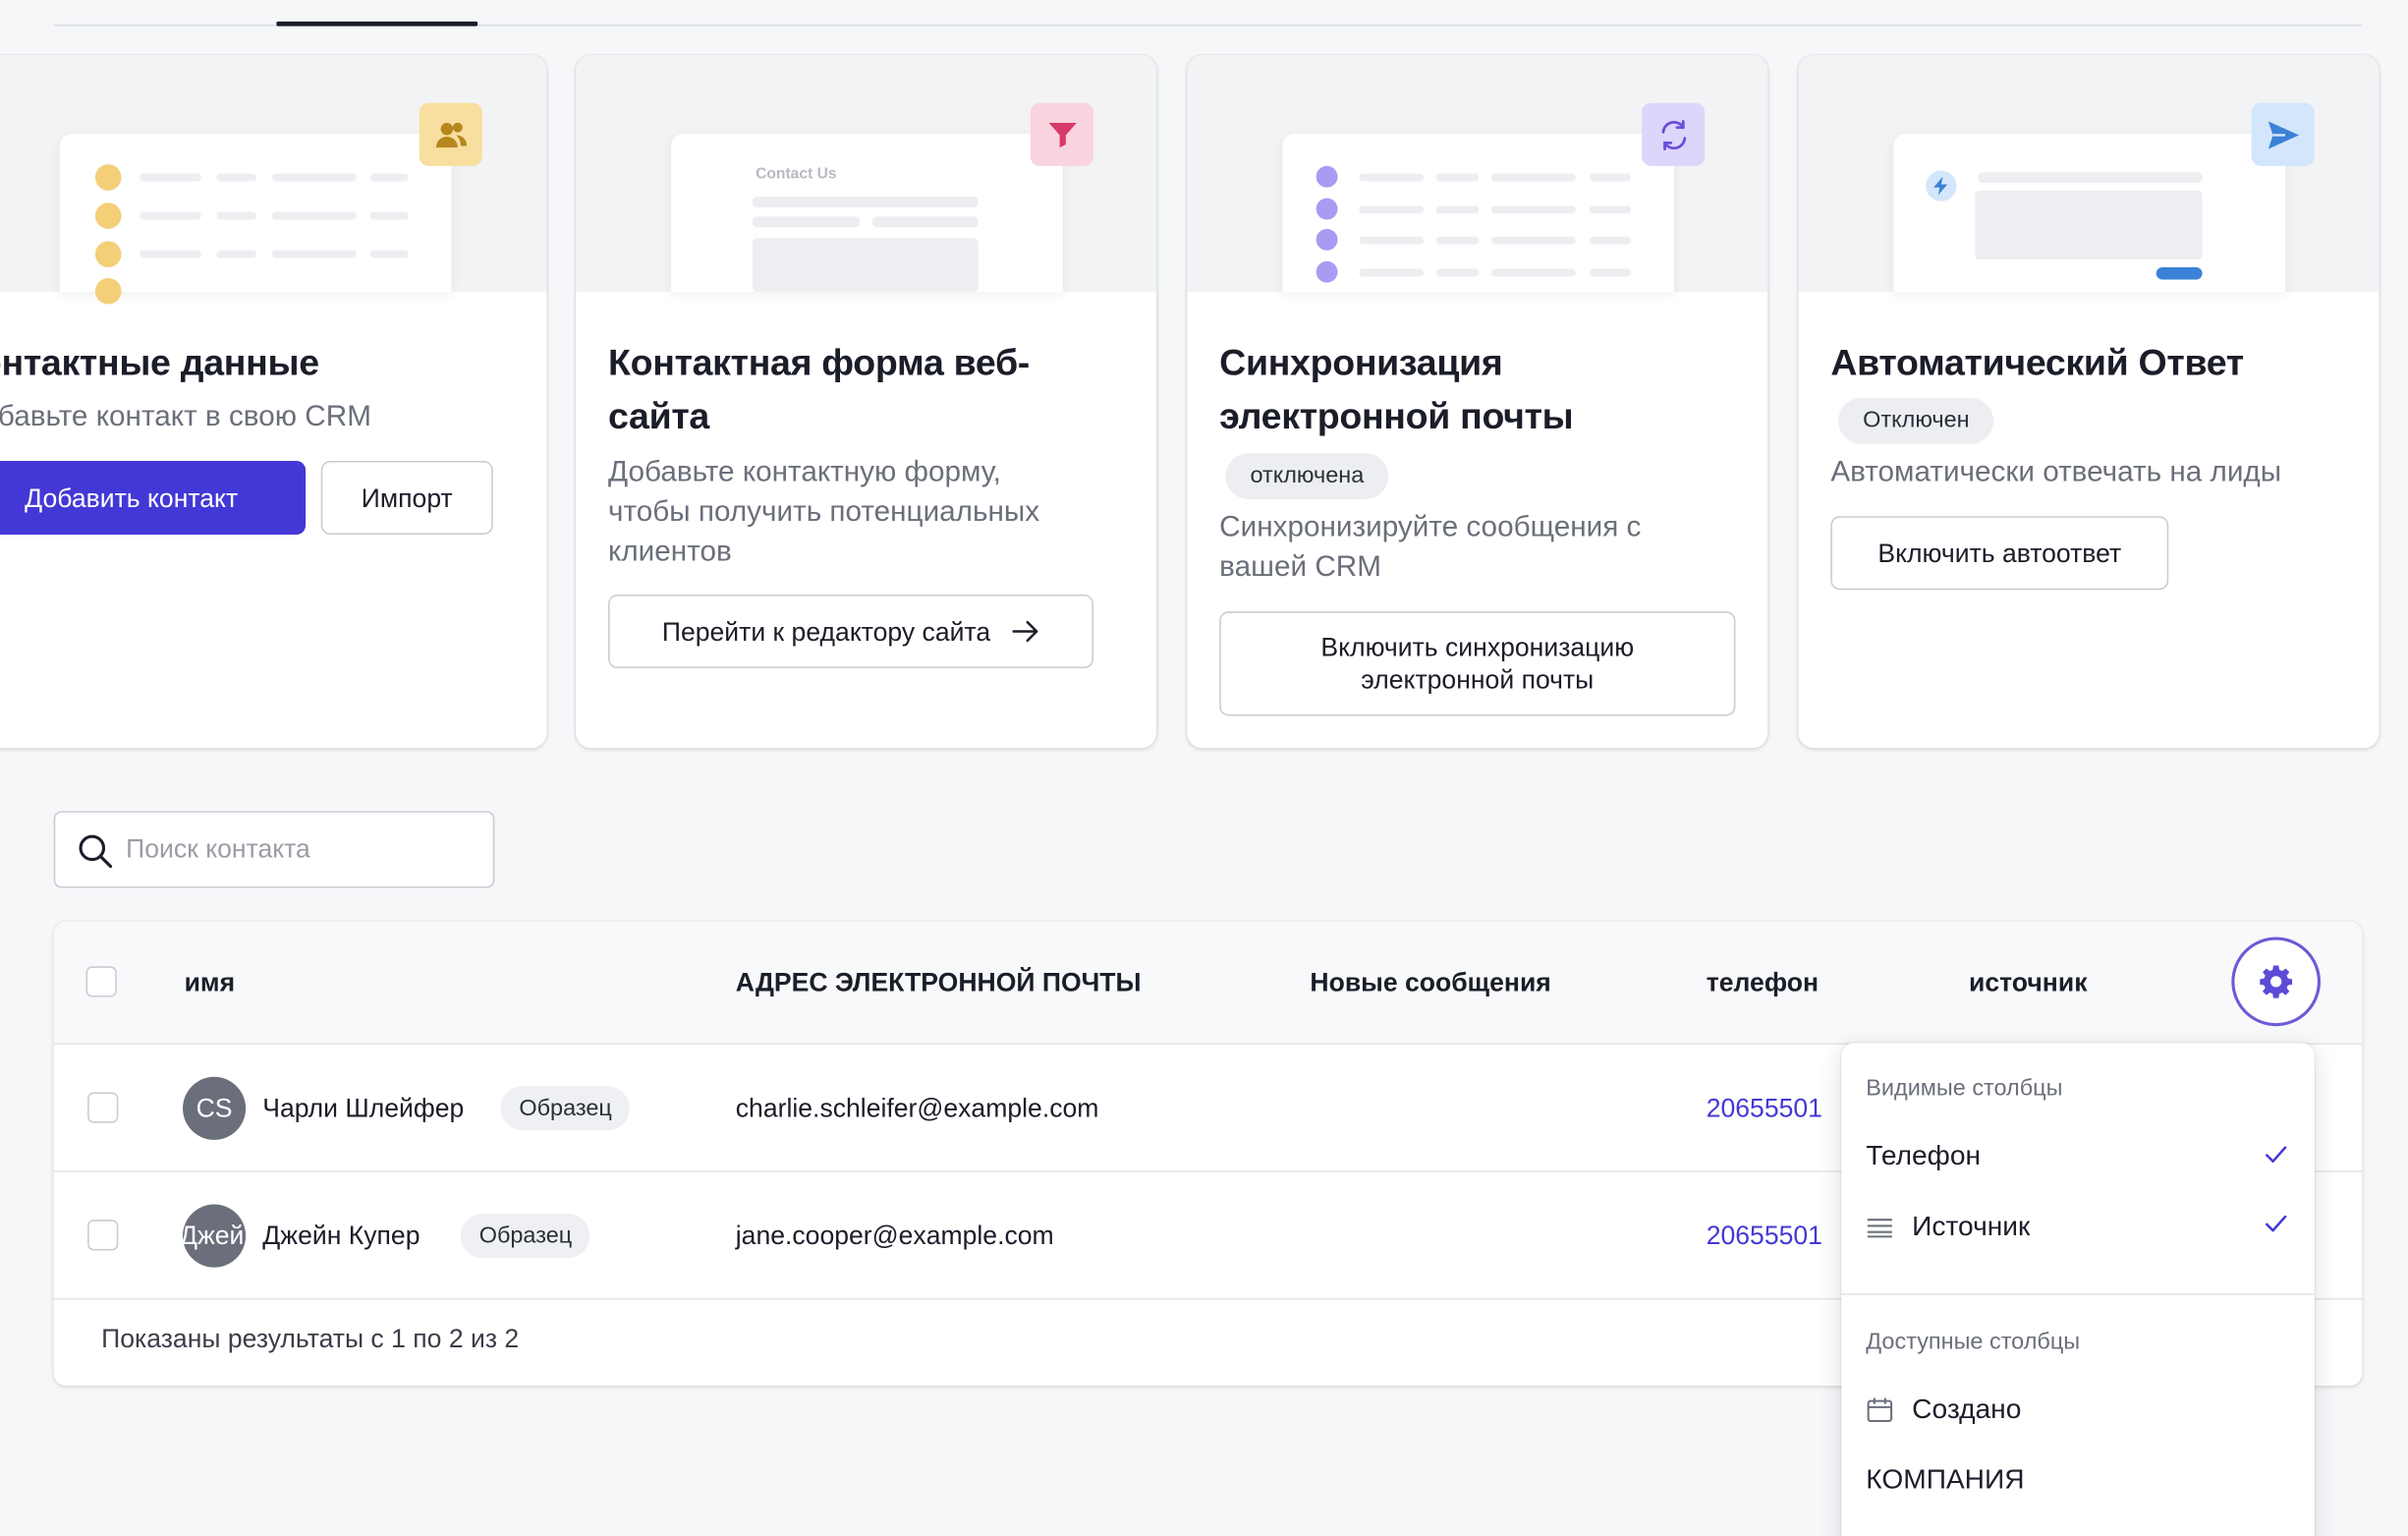  Describe the element at coordinates (363, 1108) in the screenshot. I see `contact-name: Чарли Шлейфер` at that location.